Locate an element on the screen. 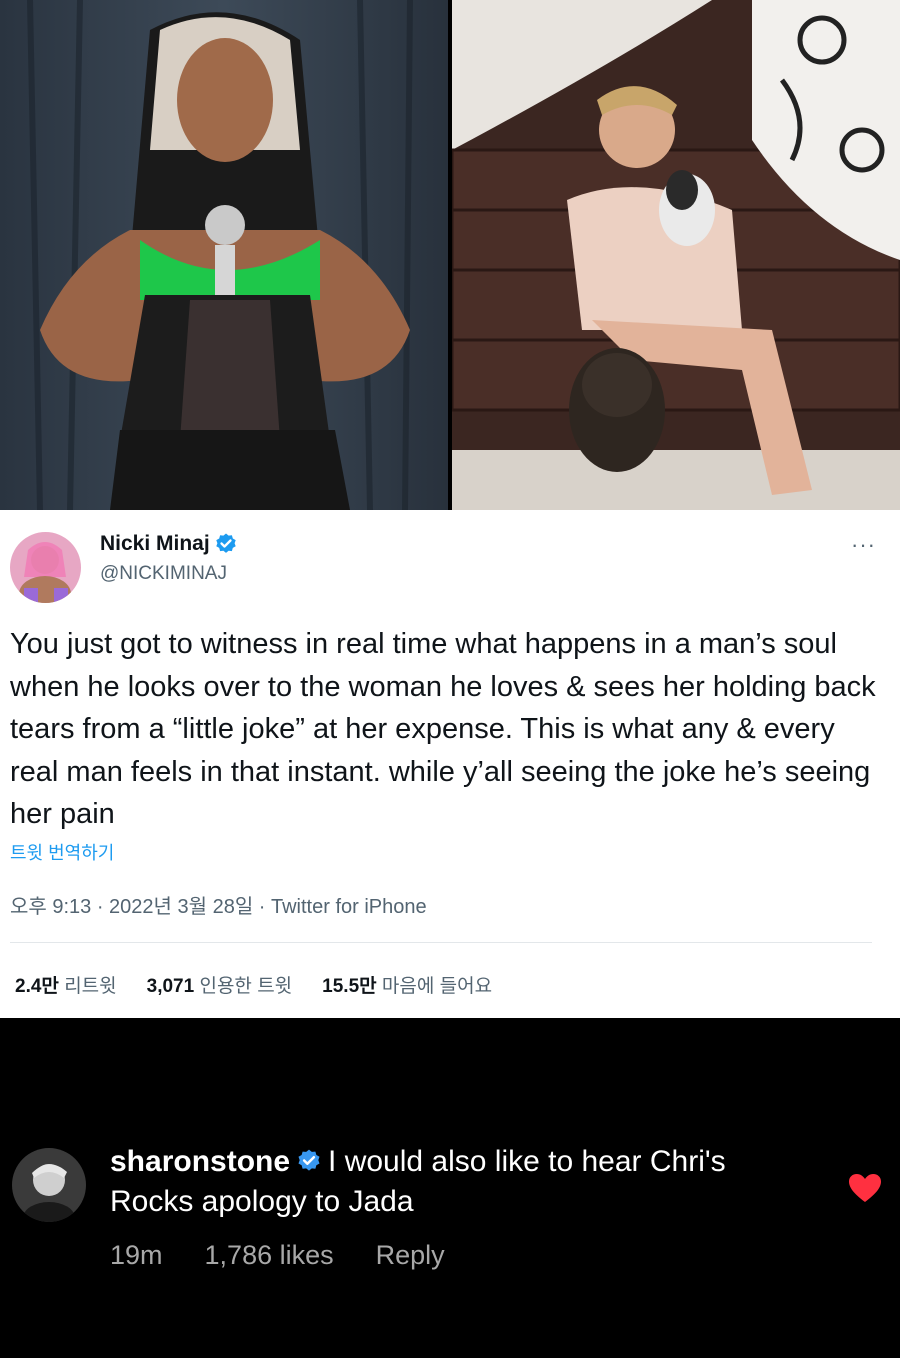 The height and width of the screenshot is (1358, 900). heart-icon is located at coordinates (865, 1188).